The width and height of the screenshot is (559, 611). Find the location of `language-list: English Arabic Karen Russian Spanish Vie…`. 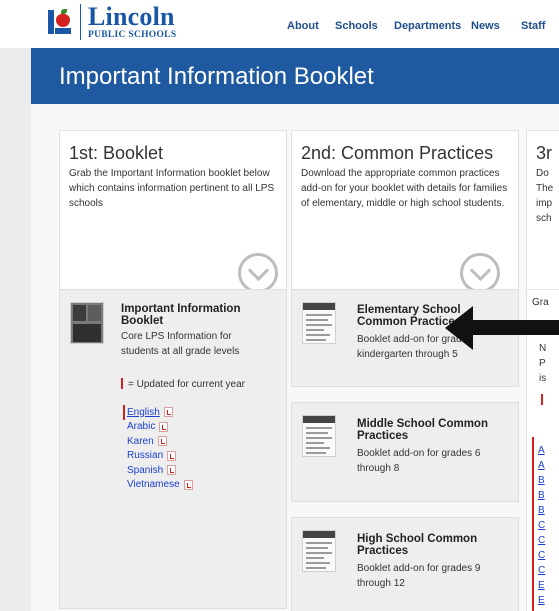

language-list: English Arabic Karen Russian Spanish Vie… is located at coordinates (158, 449).